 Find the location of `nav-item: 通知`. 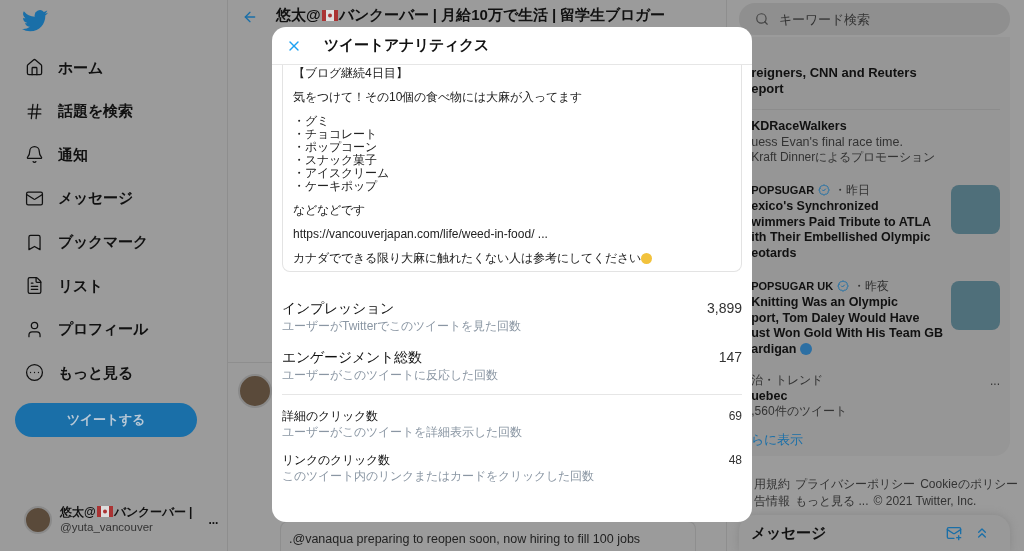

nav-item: 通知 is located at coordinates (106, 155).